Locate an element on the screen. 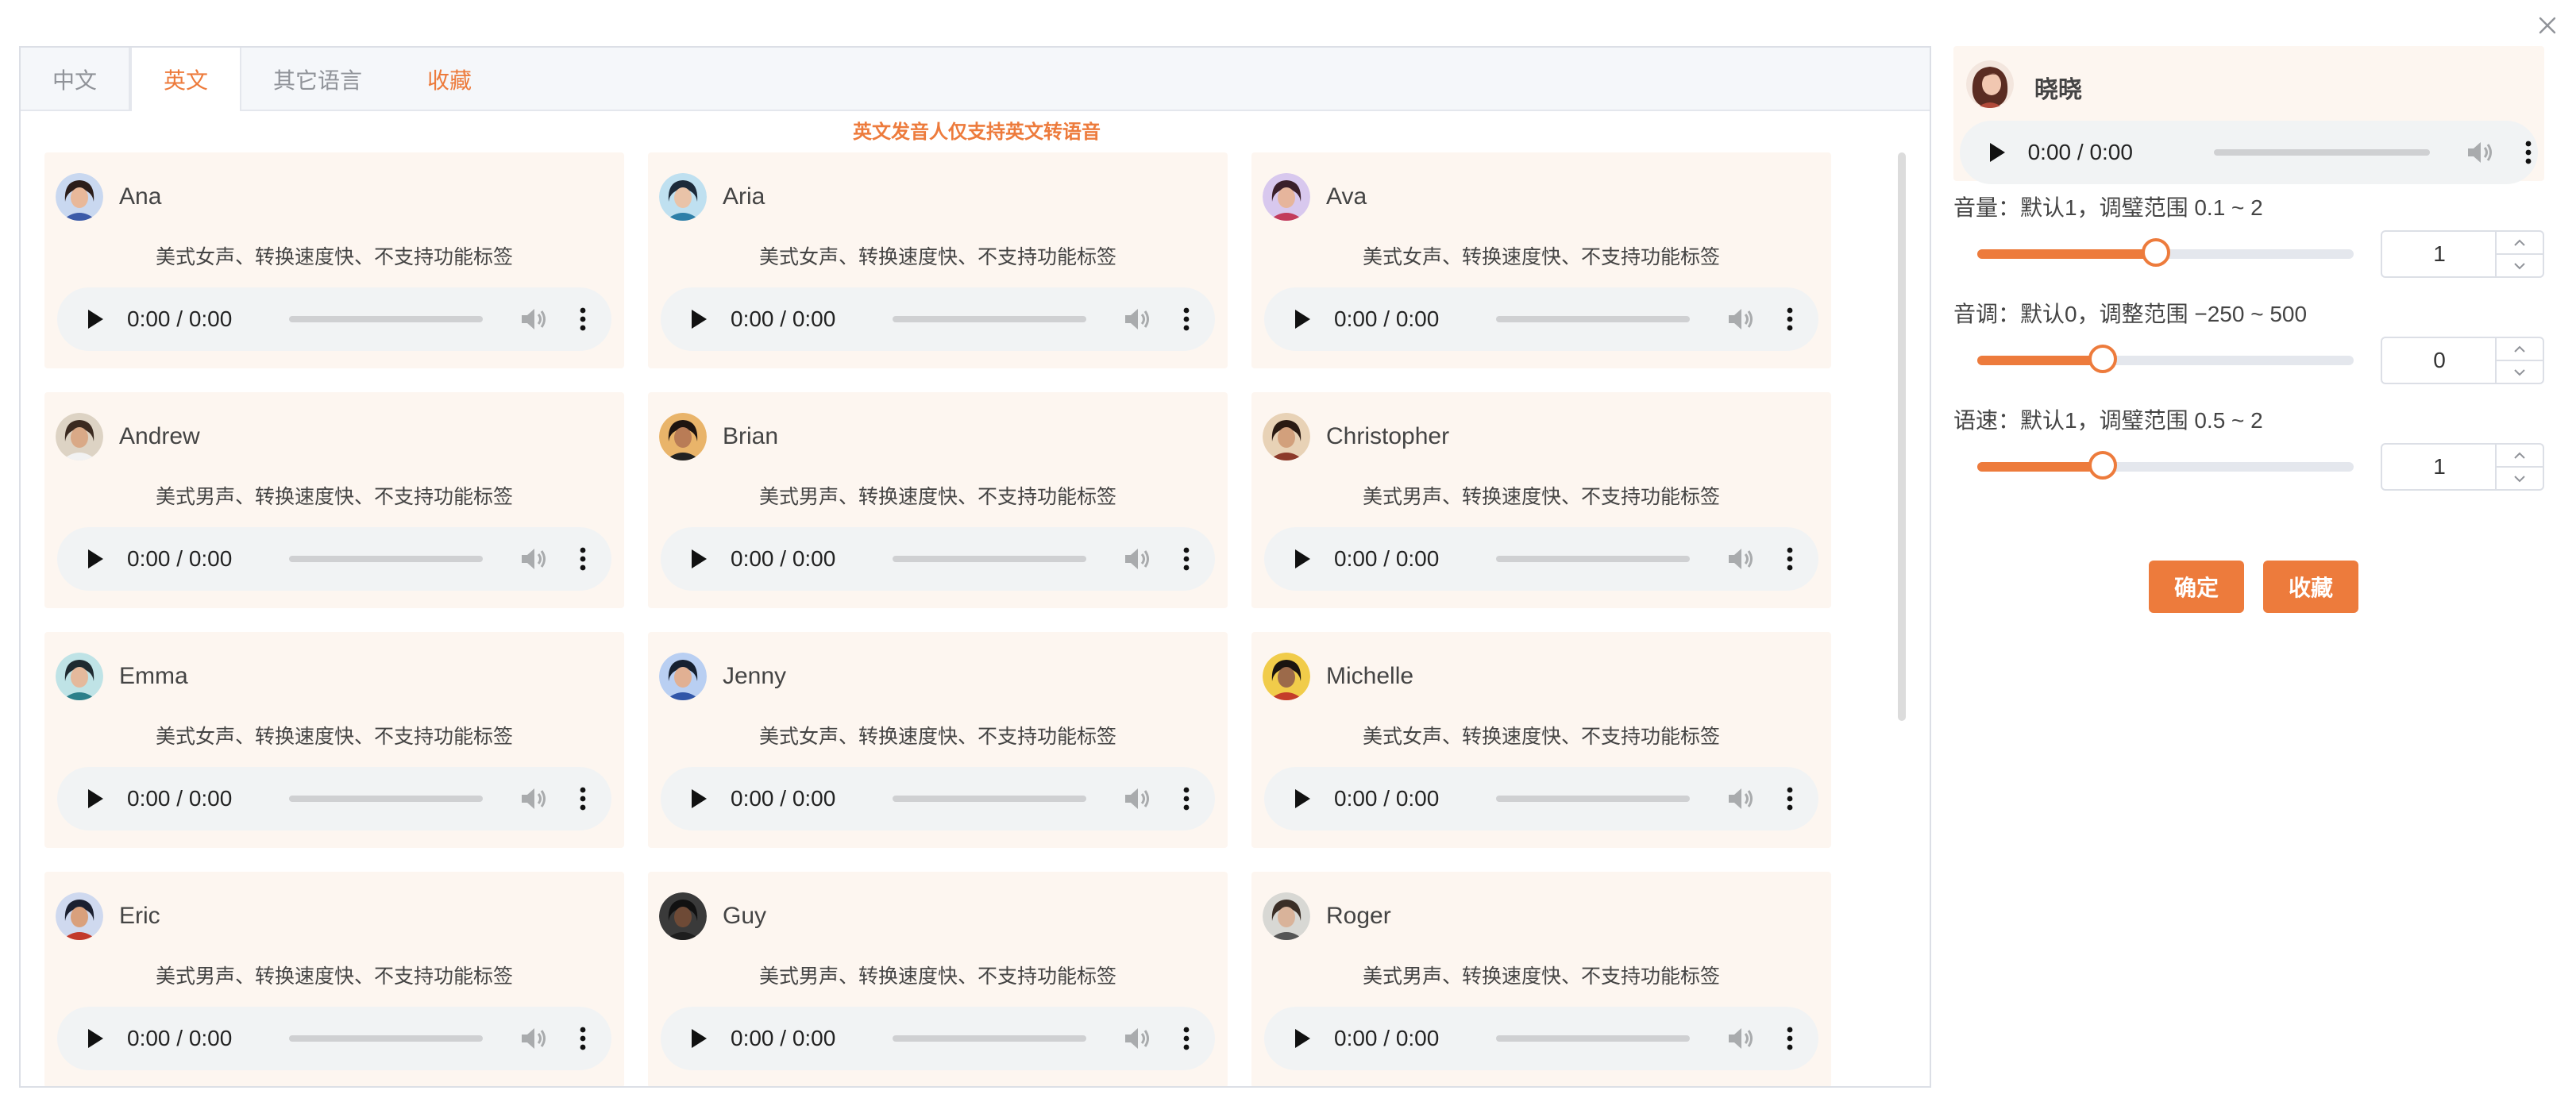 The width and height of the screenshot is (2576, 1102). speed-stepper: 1 is located at coordinates (2462, 467).